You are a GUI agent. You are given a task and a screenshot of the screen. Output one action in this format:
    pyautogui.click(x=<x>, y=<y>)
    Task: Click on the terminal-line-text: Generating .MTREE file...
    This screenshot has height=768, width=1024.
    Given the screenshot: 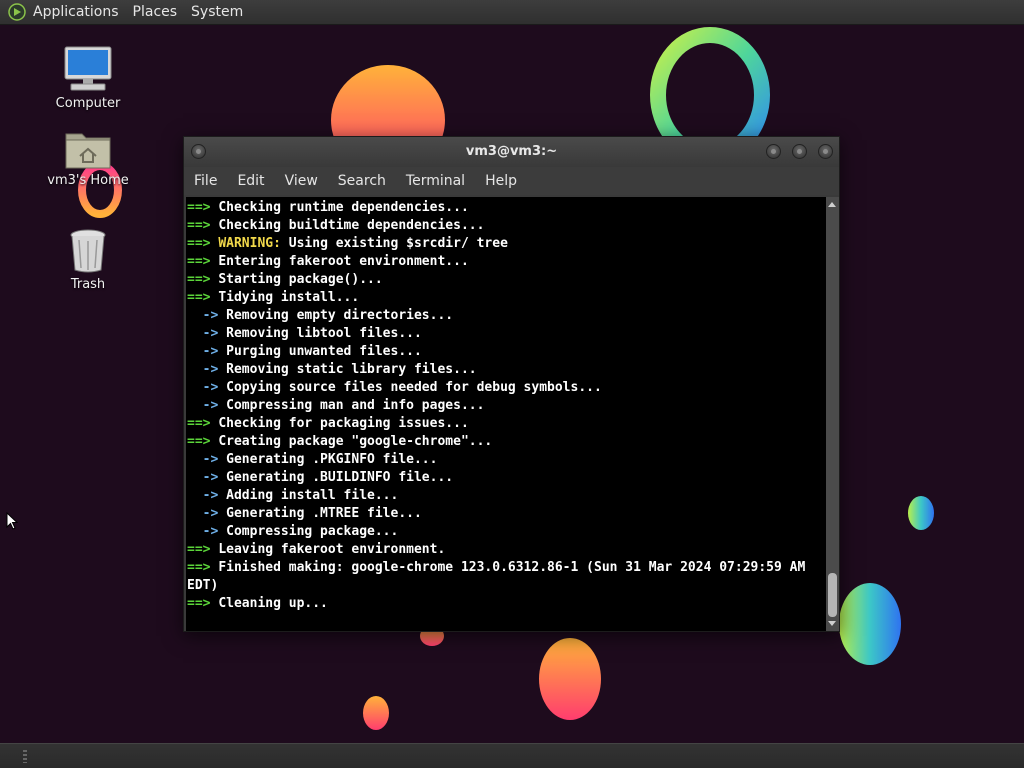 What is the action you would take?
    pyautogui.click(x=324, y=513)
    